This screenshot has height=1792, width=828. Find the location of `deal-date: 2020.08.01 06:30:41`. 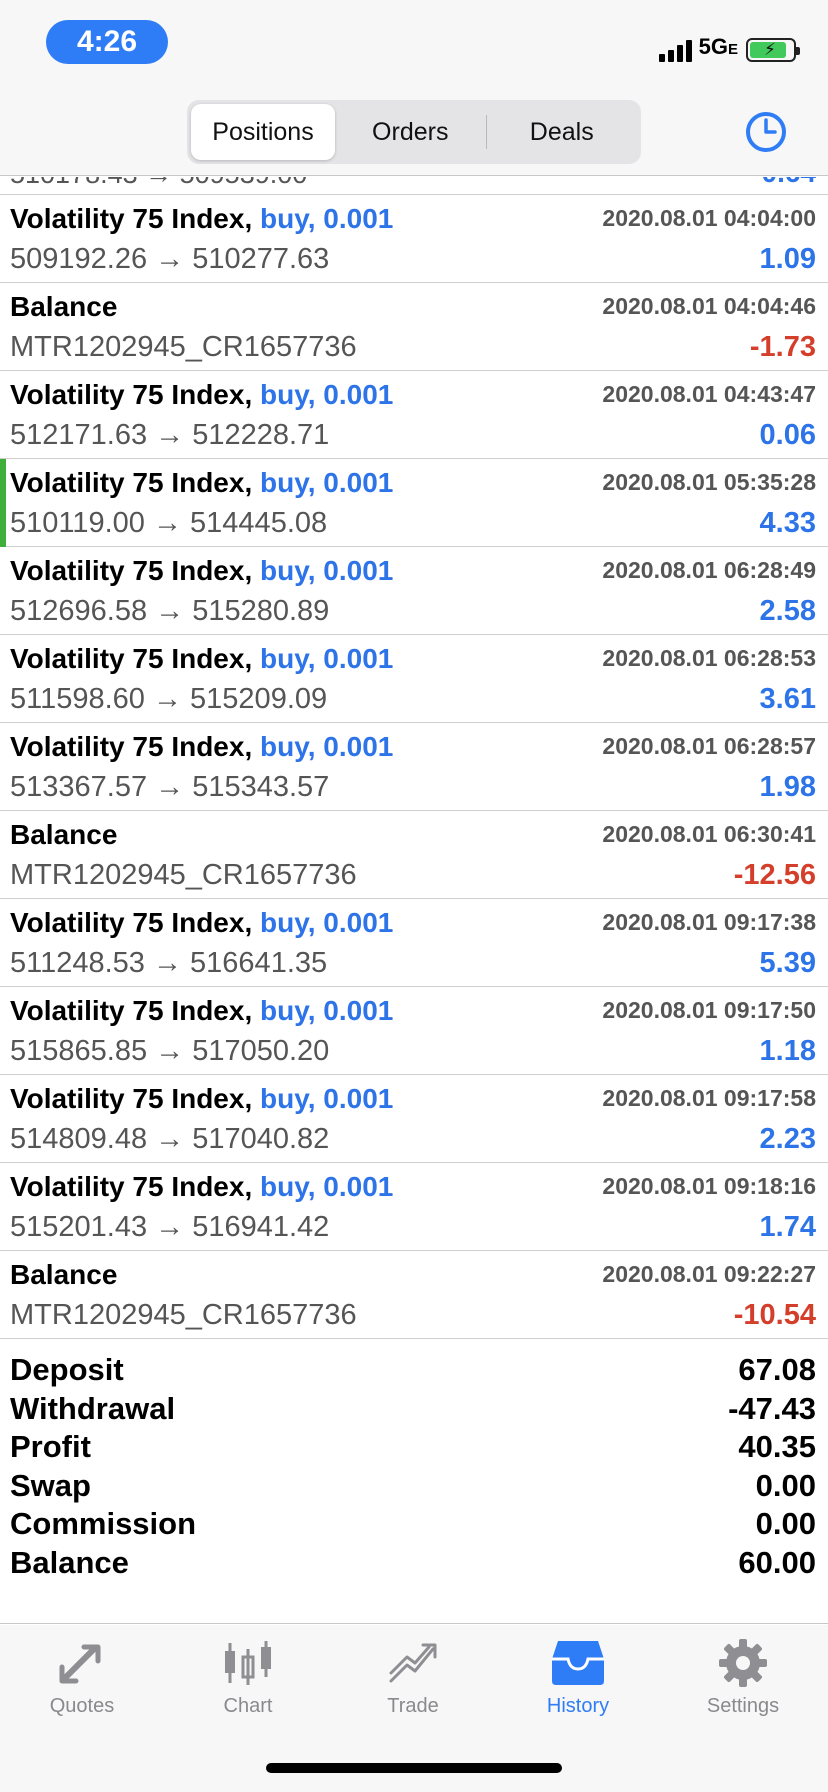

deal-date: 2020.08.01 06:30:41 is located at coordinates (709, 834).